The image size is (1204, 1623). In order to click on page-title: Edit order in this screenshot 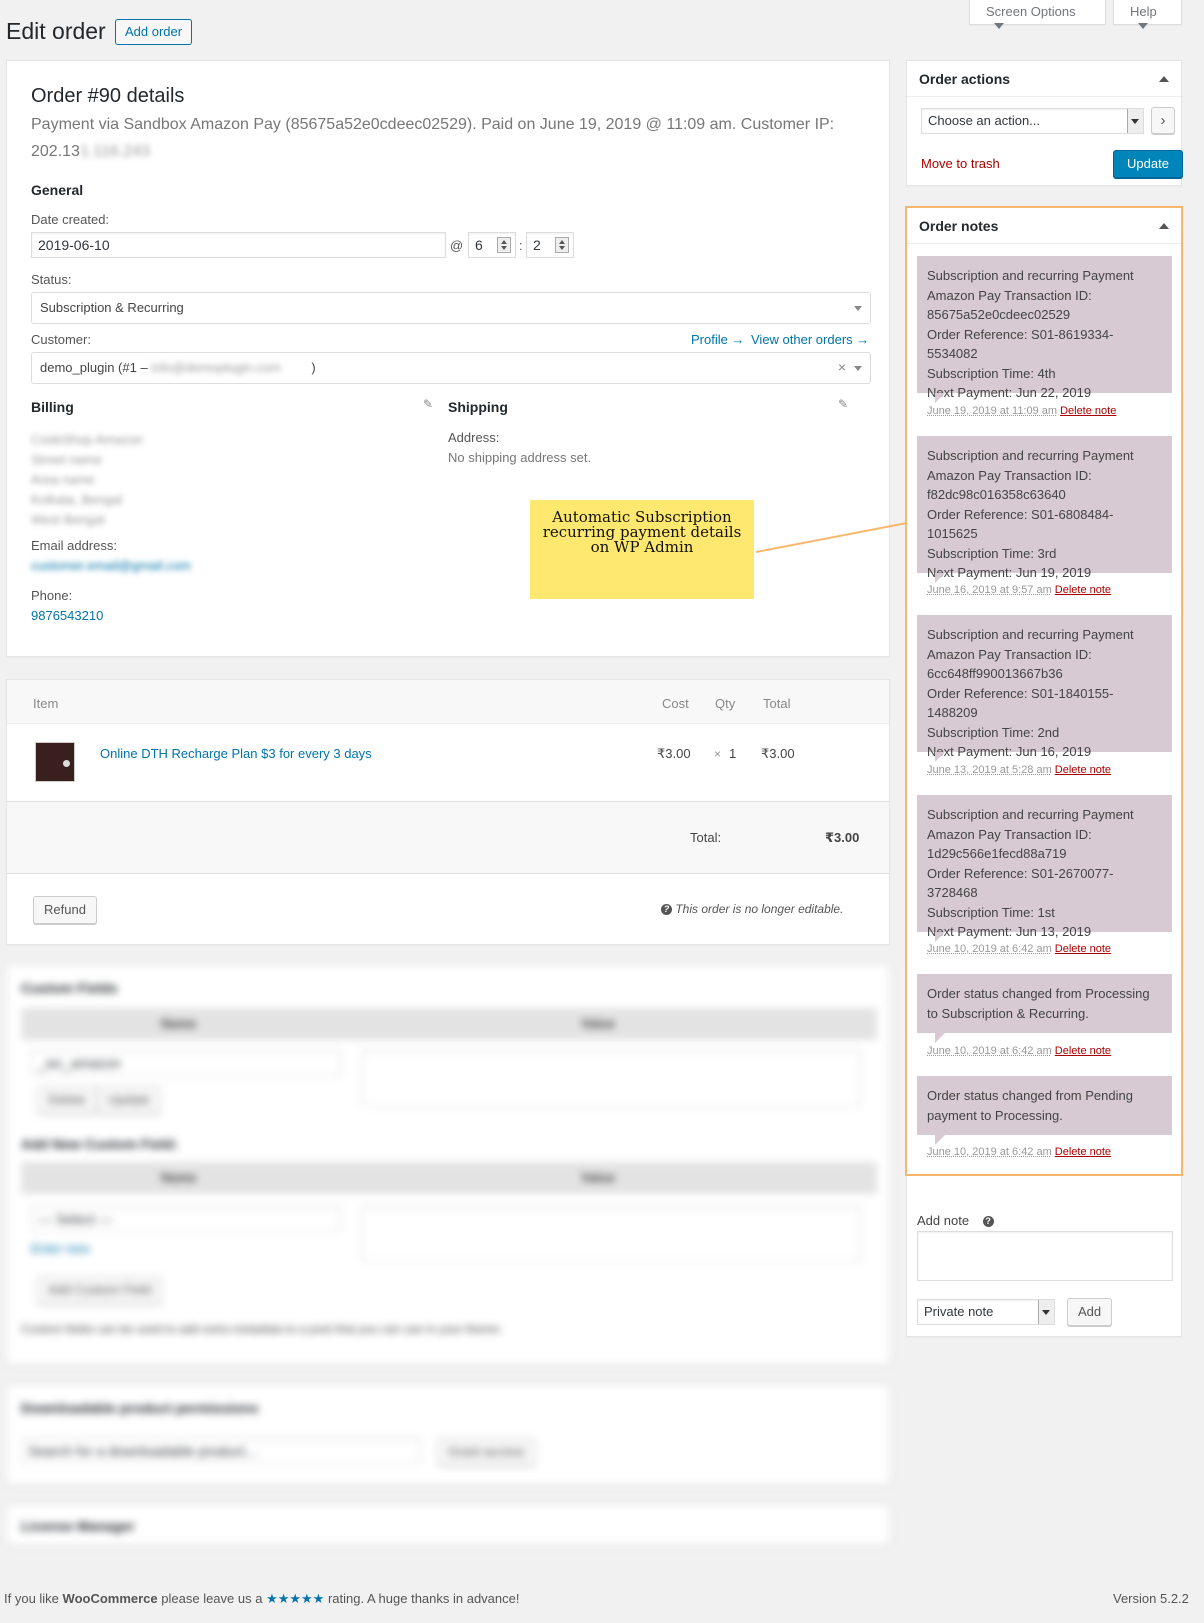, I will do `click(56, 31)`.